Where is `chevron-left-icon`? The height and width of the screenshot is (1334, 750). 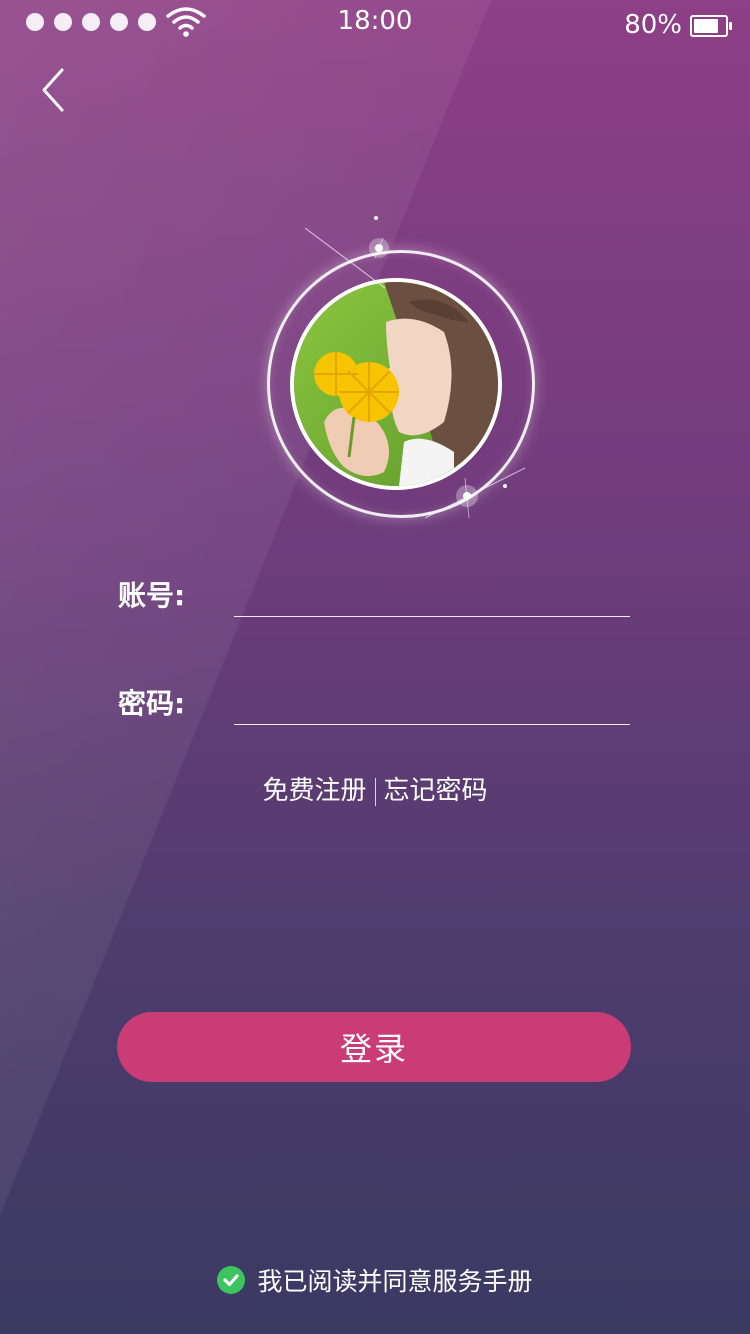 chevron-left-icon is located at coordinates (53, 90).